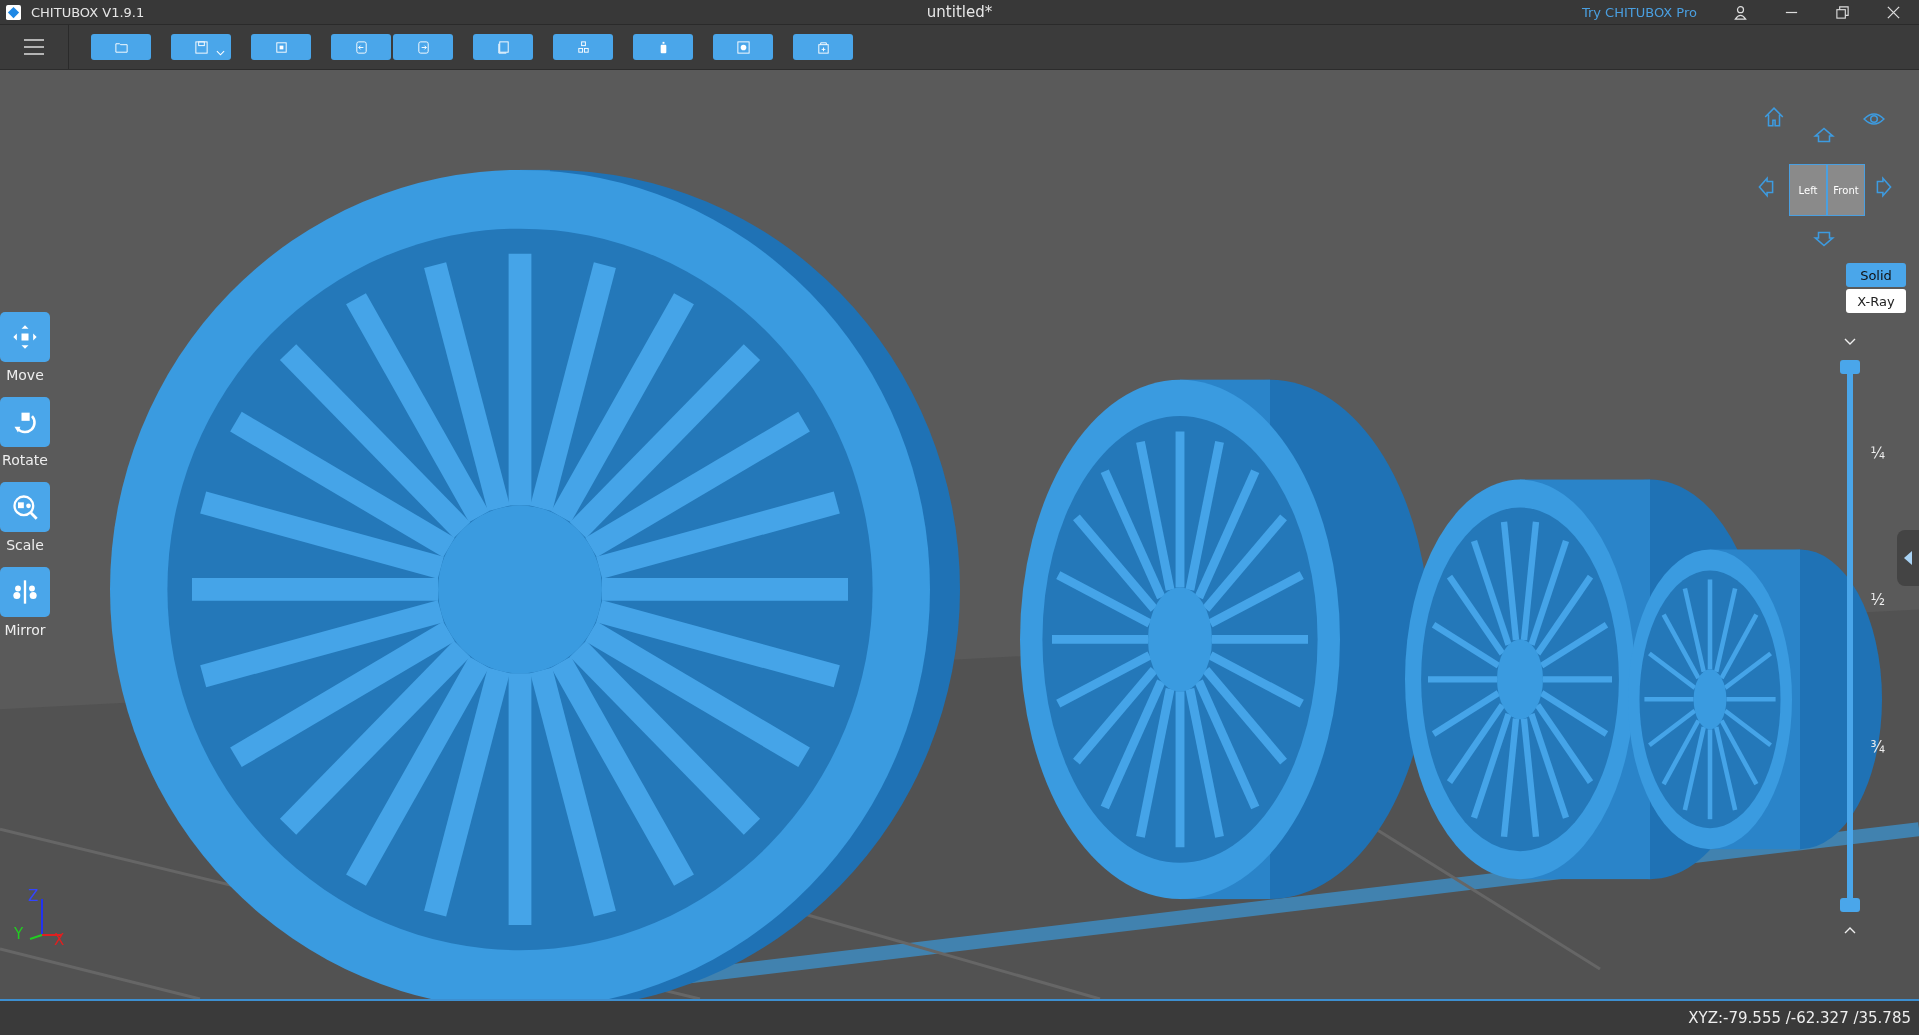 The height and width of the screenshot is (1035, 1919). I want to click on view-cube-face: Left, so click(1808, 190).